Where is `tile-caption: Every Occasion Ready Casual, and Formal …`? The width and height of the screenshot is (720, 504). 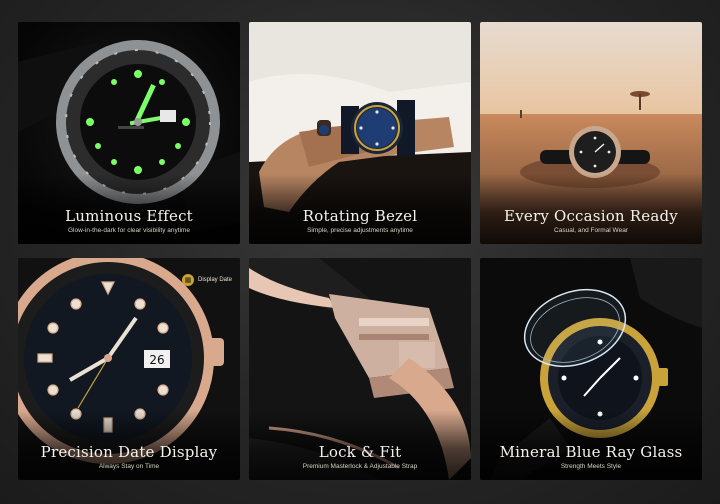
tile-caption: Every Occasion Ready Casual, and Formal … is located at coordinates (591, 221).